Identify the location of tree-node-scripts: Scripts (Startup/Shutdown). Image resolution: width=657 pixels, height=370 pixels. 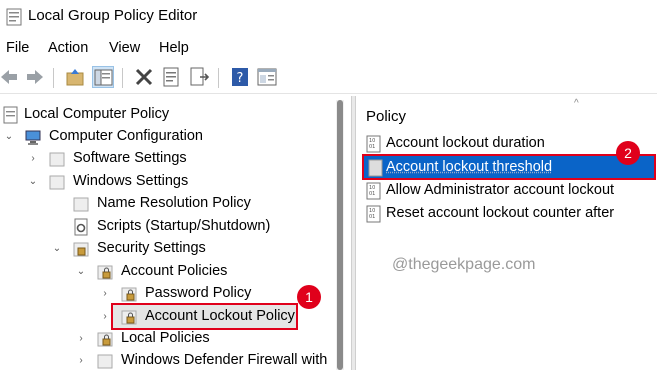
(165, 227).